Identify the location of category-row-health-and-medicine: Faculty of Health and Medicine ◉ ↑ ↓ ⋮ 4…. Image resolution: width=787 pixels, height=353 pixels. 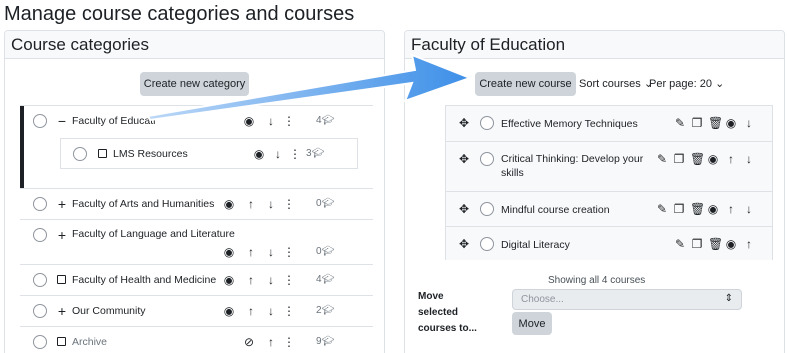
(196, 279).